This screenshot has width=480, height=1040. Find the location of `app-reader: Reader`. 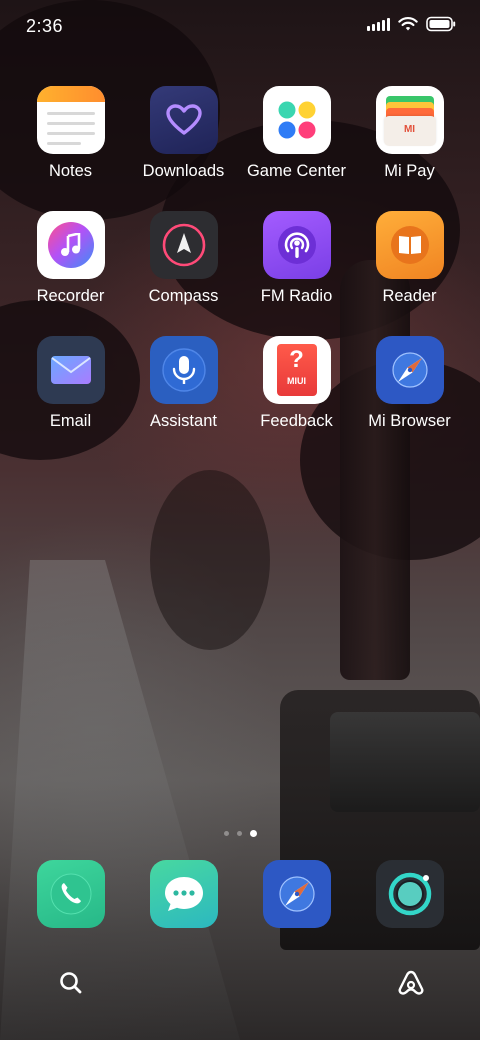

app-reader: Reader is located at coordinates (409, 258).